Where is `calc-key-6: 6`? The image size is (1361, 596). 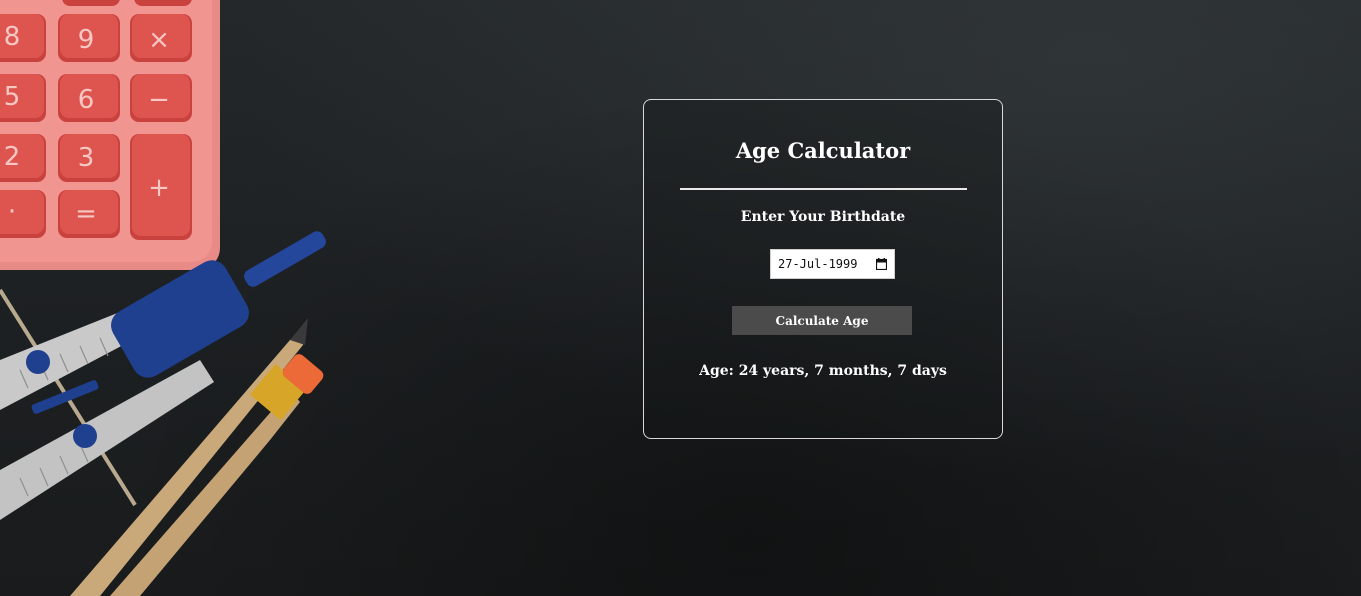 calc-key-6: 6 is located at coordinates (86, 100).